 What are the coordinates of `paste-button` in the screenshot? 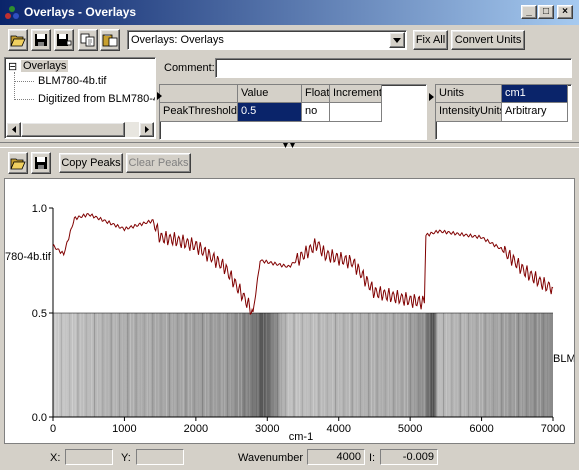 It's located at (110, 40).